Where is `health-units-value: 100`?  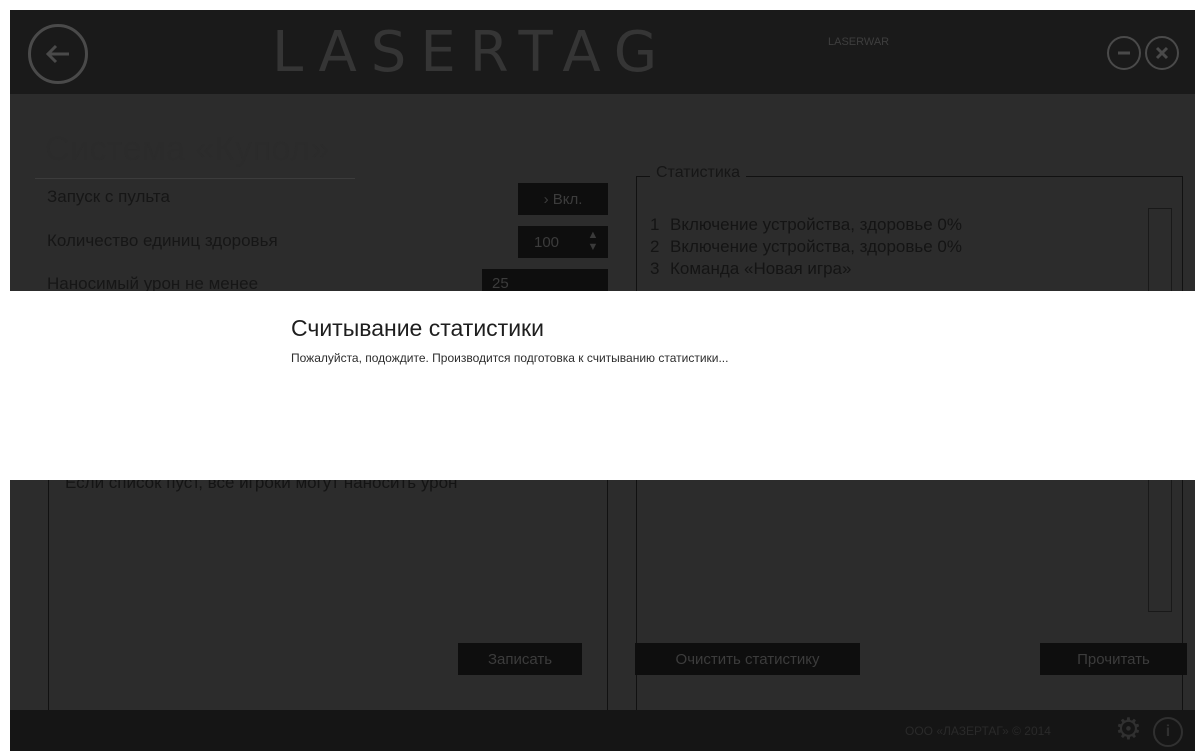
health-units-value: 100 is located at coordinates (547, 242).